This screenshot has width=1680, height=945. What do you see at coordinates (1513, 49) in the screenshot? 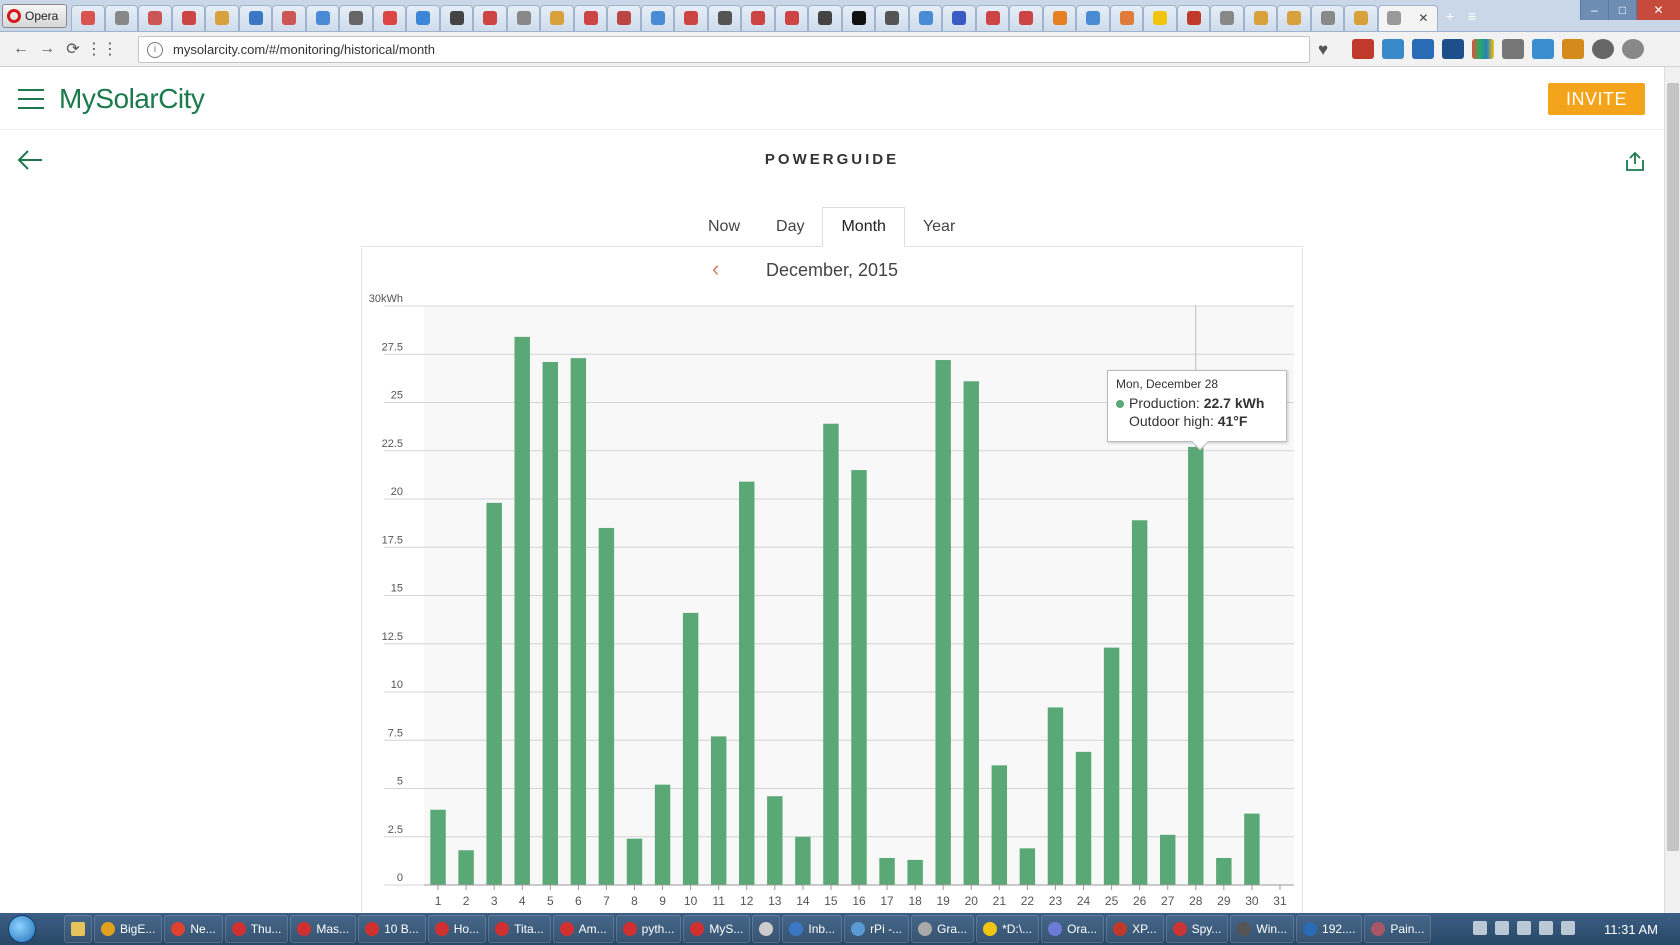
I see `cast-icon` at bounding box center [1513, 49].